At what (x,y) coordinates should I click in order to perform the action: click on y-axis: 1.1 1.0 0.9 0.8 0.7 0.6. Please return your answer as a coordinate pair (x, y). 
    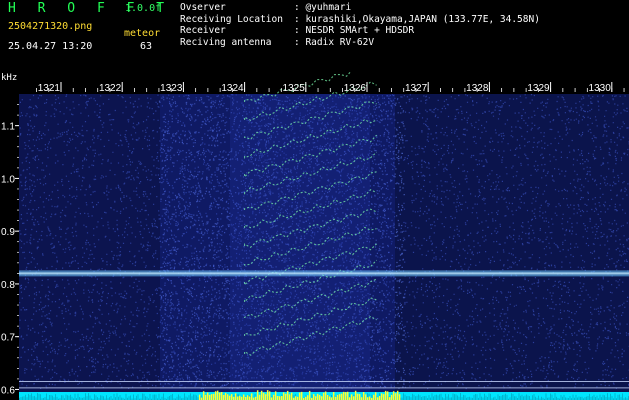
    Looking at the image, I should click on (10, 250).